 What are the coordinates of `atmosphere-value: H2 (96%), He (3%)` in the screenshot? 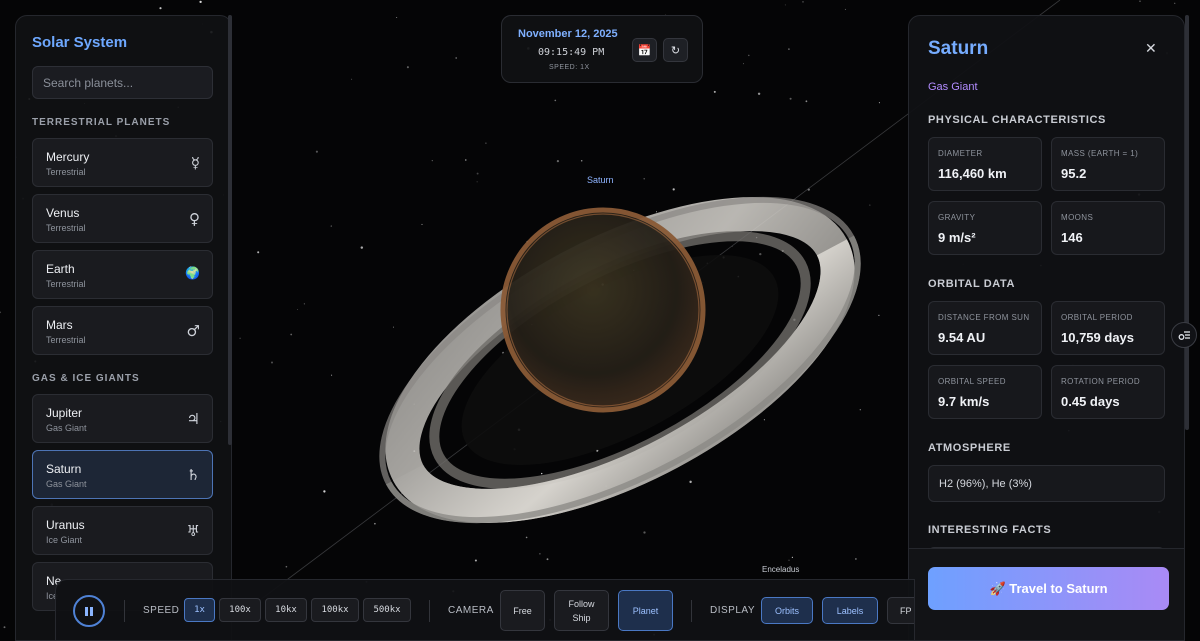 It's located at (1046, 483).